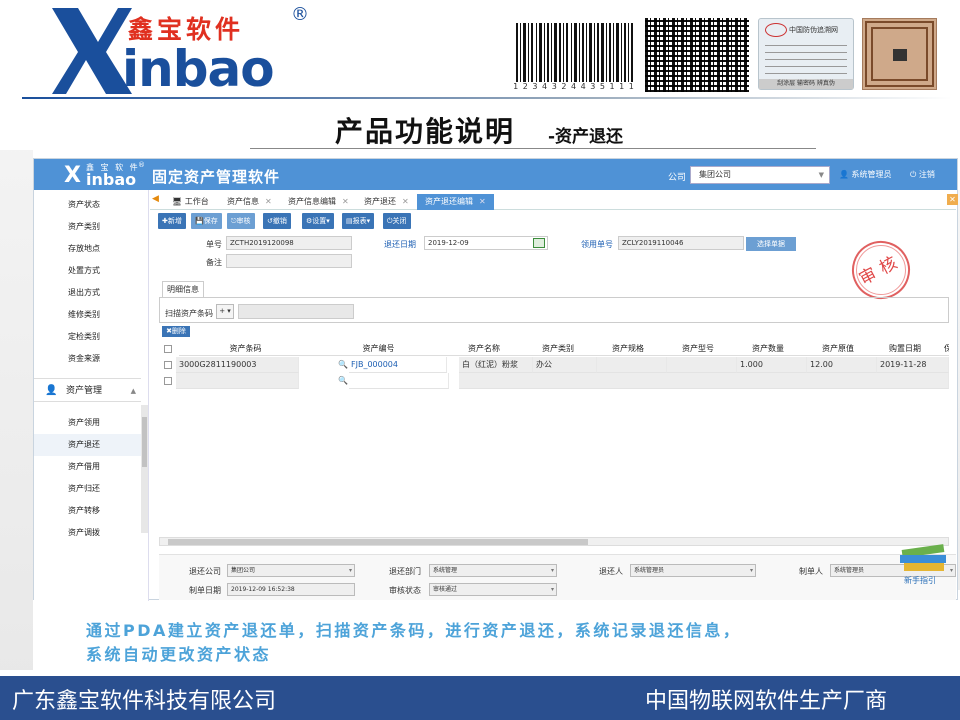 The height and width of the screenshot is (720, 960). What do you see at coordinates (237, 365) in the screenshot?
I see `cell-barcode: 3000G2811190003` at bounding box center [237, 365].